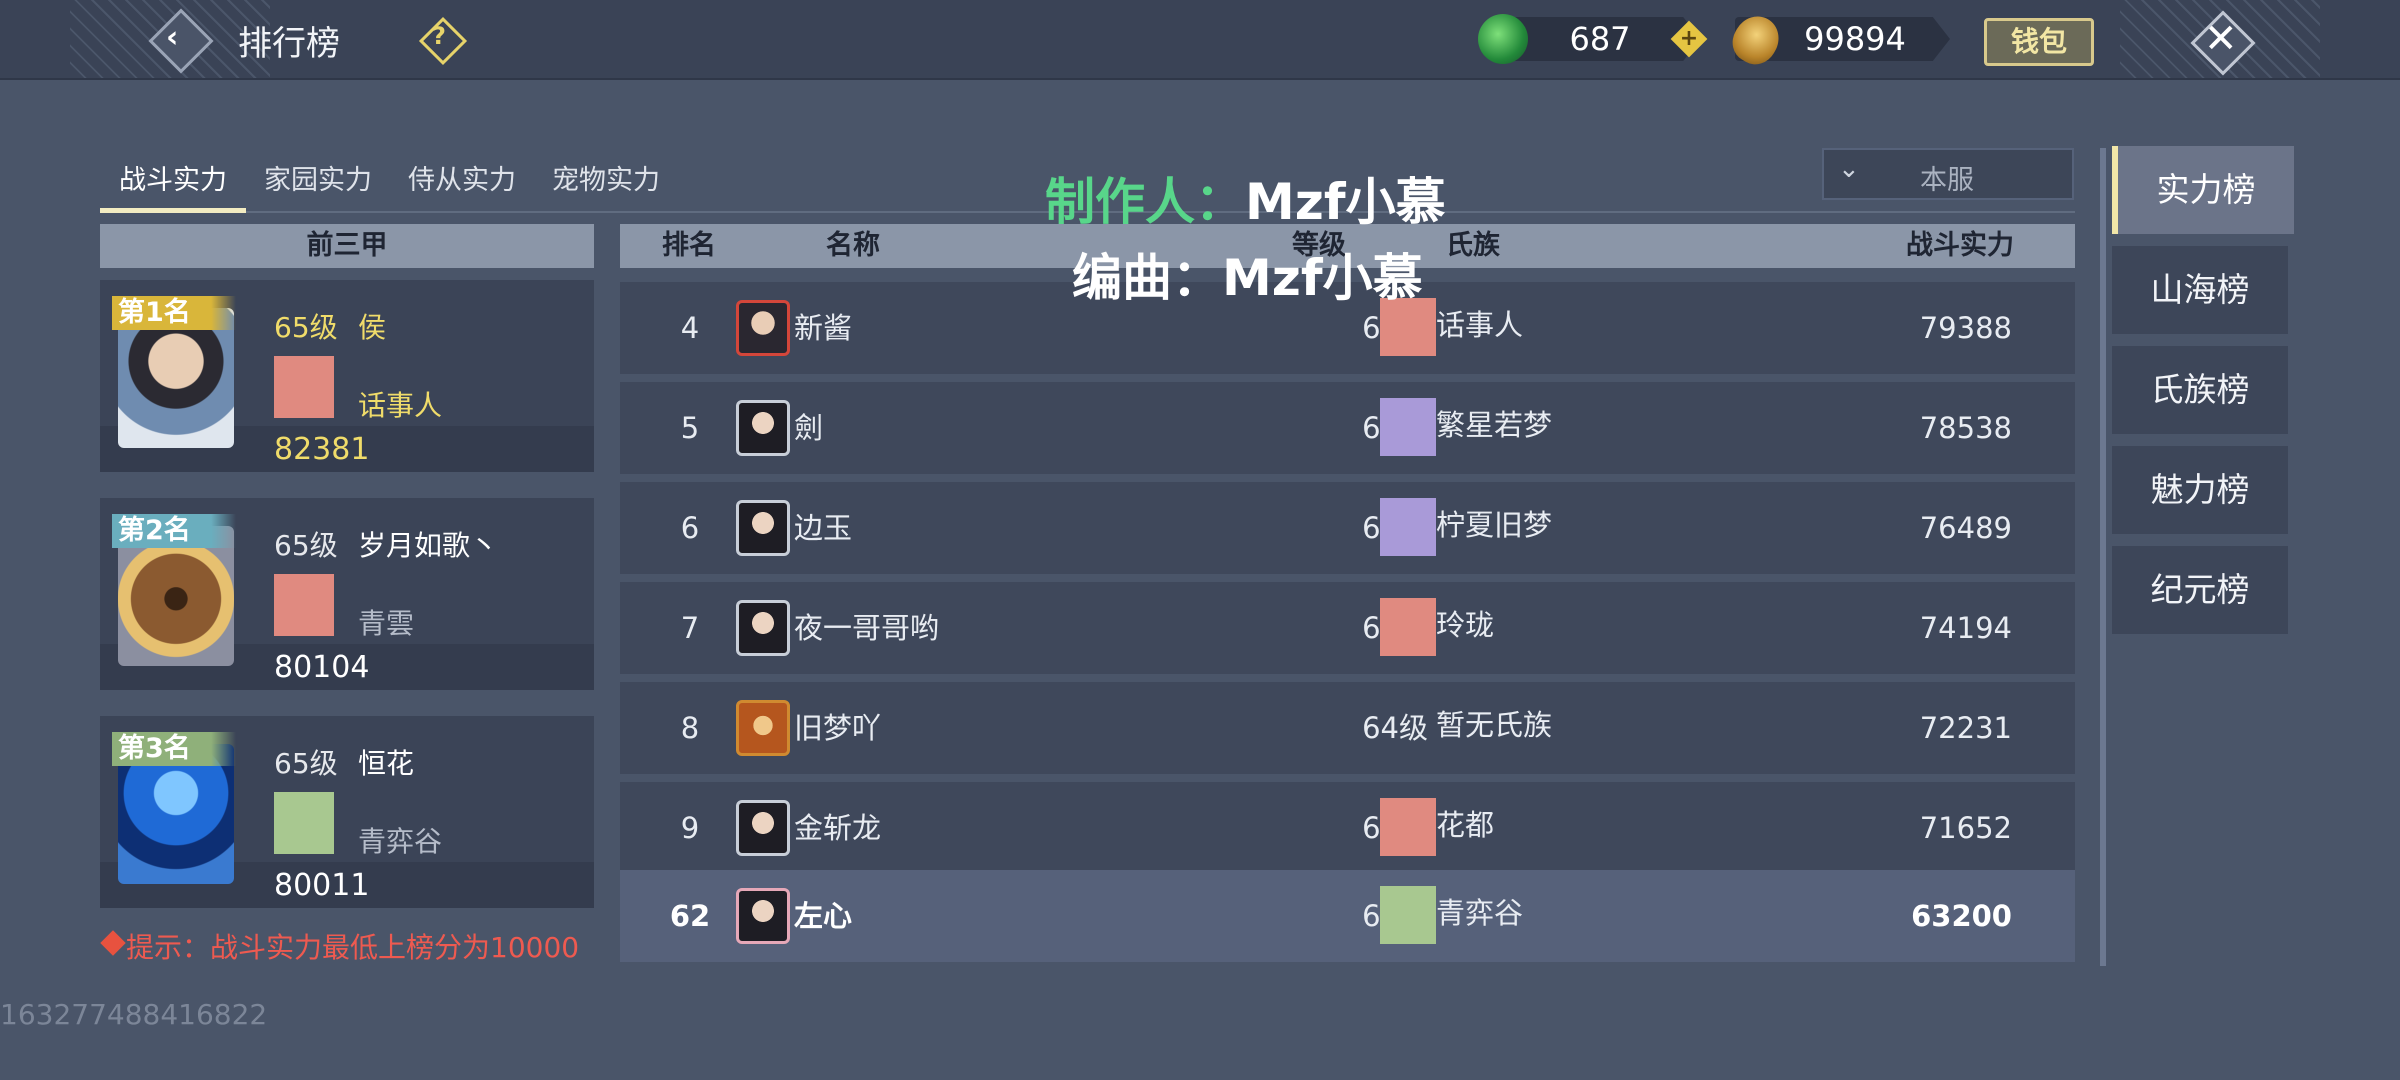 This screenshot has width=2400, height=1080. I want to click on row-clan: 繁星若梦, so click(1494, 425).